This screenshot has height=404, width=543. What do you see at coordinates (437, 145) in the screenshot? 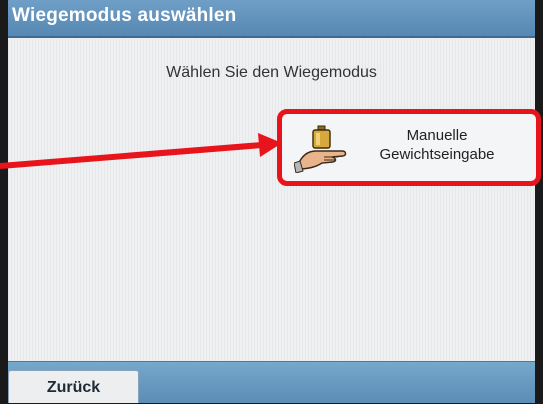
I see `mode-button-label: Manuelle Gewichtseingabe` at bounding box center [437, 145].